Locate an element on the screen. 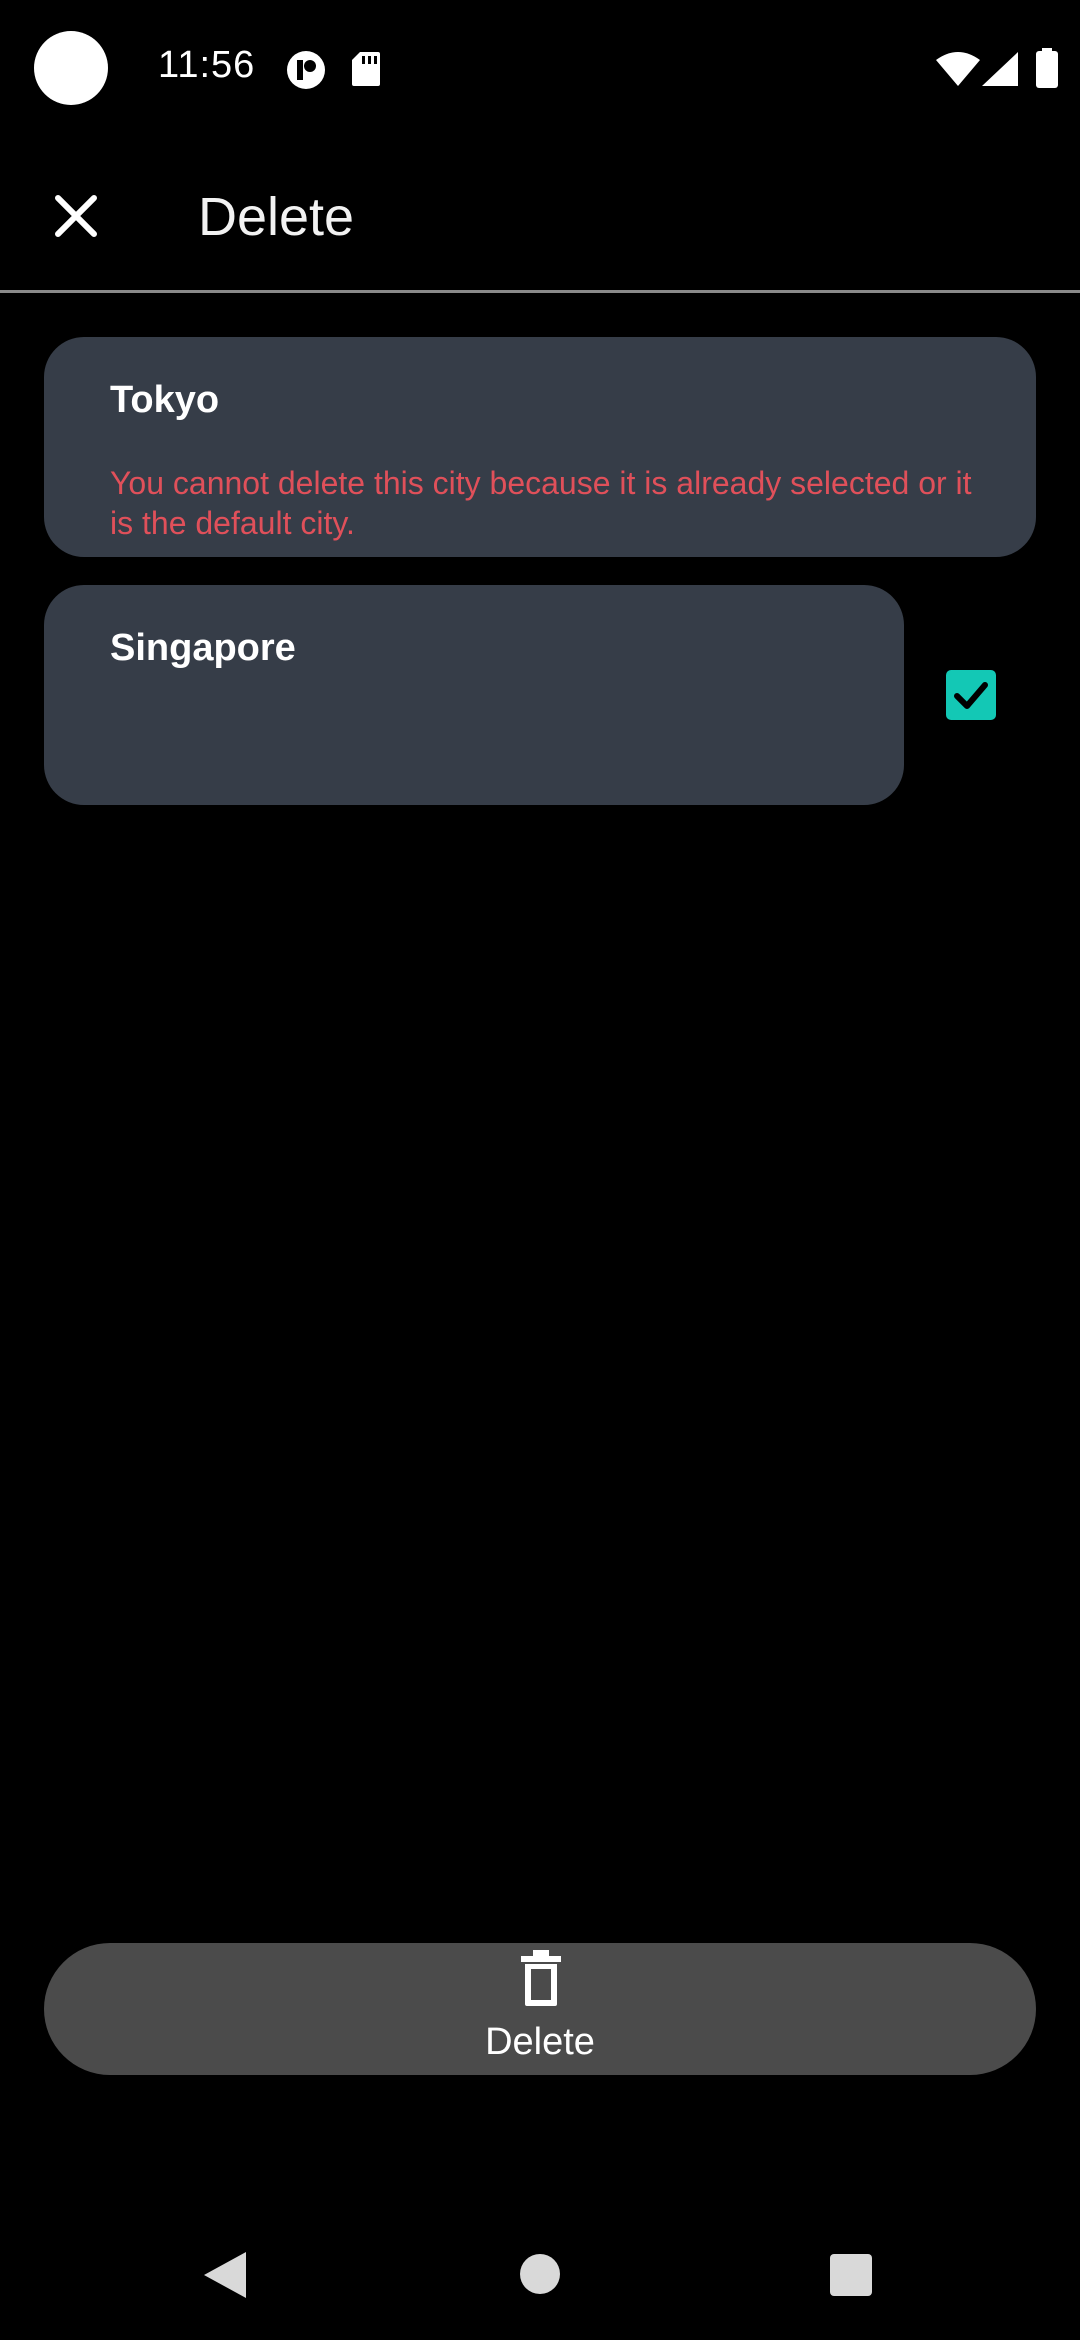  city-name: Singapore is located at coordinates (203, 648).